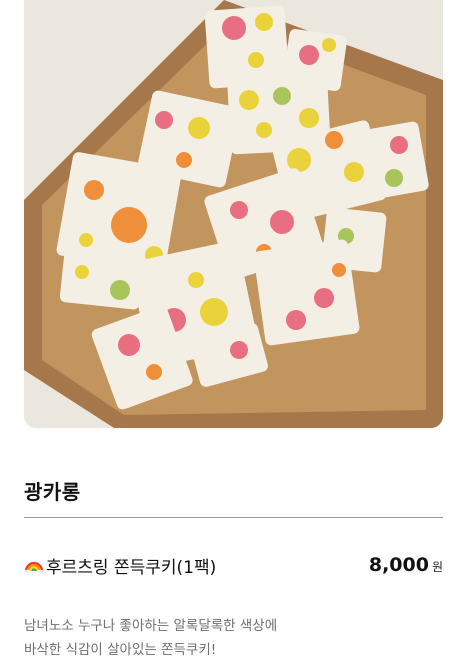 This screenshot has width=466, height=668. I want to click on menu-item-price: 8,000 원, so click(406, 565).